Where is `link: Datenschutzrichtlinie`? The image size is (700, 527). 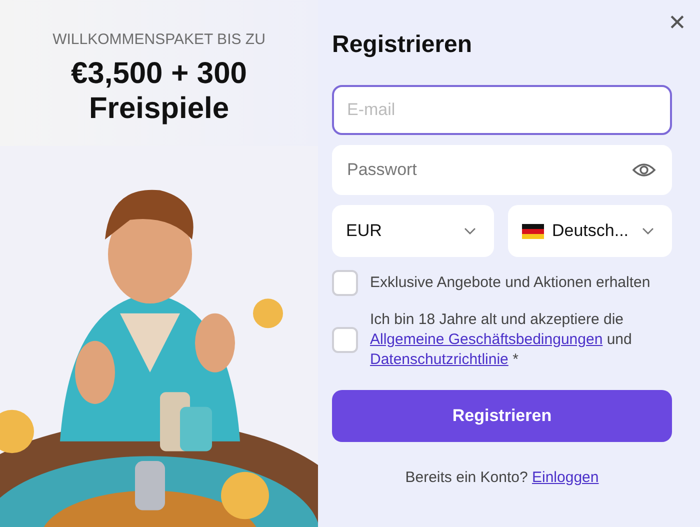 link: Datenschutzrichtlinie is located at coordinates (439, 359).